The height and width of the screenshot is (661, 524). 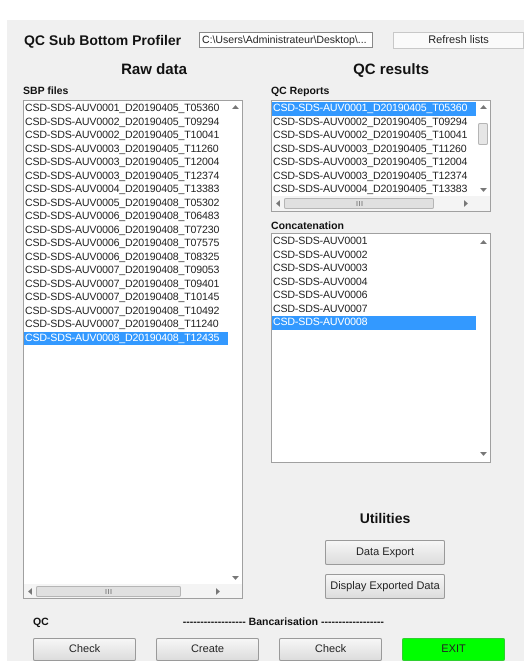 I want to click on bancarisation-label: ------------------ Bancarisation ------------------, so click(x=283, y=622).